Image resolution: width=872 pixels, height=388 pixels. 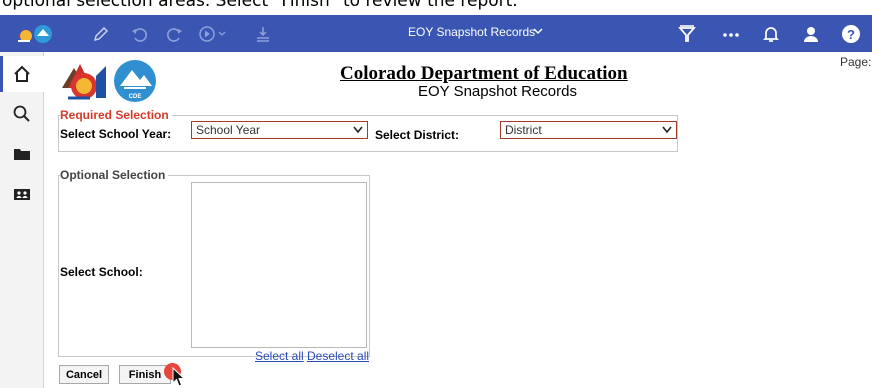 I want to click on search-icon, so click(x=21, y=113).